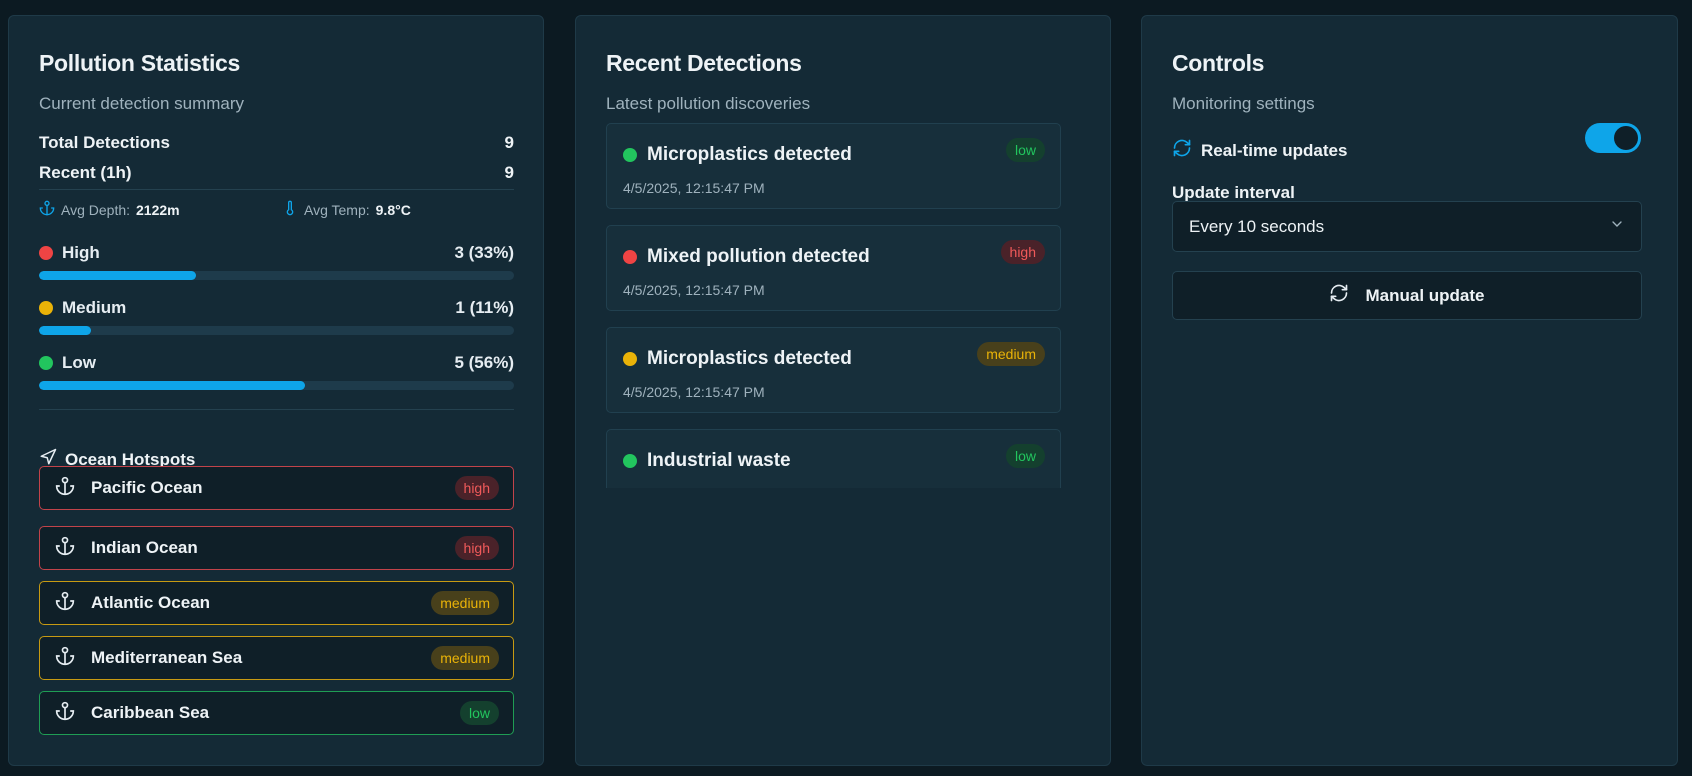 This screenshot has height=776, width=1692. Describe the element at coordinates (144, 547) in the screenshot. I see `hotspot-name: Indian Ocean` at that location.